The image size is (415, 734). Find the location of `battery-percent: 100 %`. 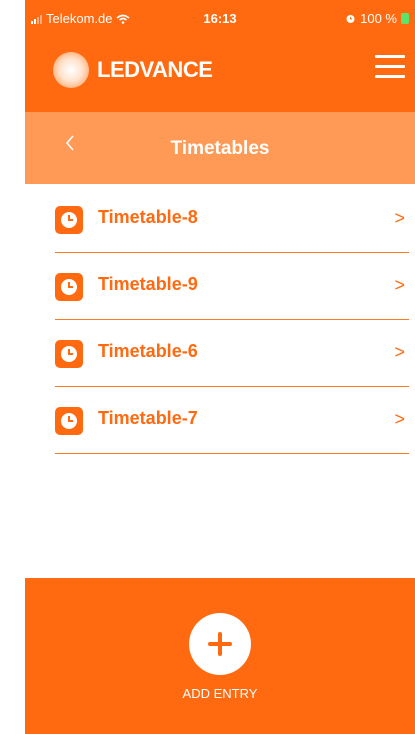

battery-percent: 100 % is located at coordinates (378, 18).